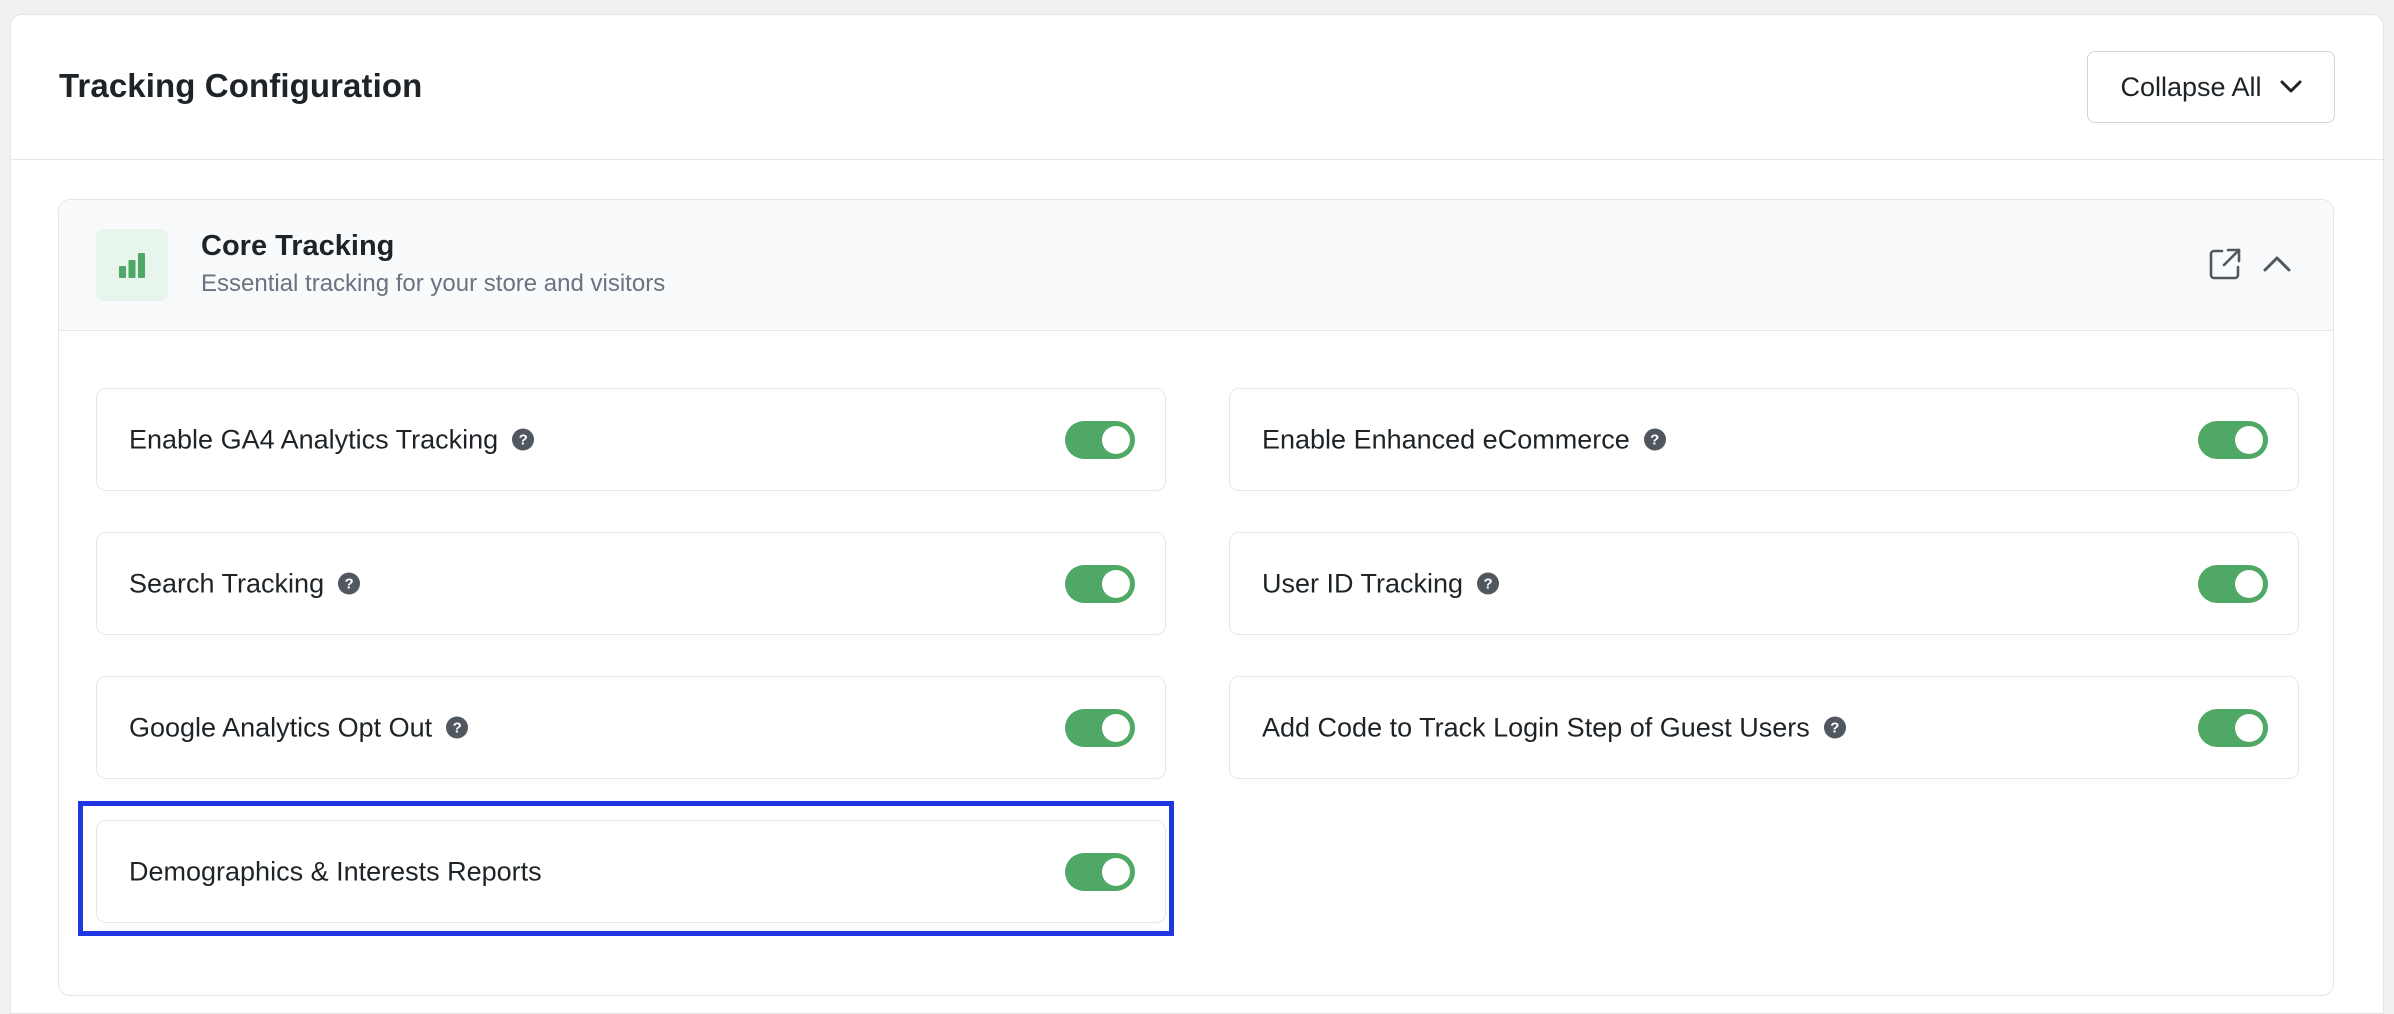 This screenshot has width=2394, height=1014. Describe the element at coordinates (1363, 583) in the screenshot. I see `setting-label: User ID Tracking` at that location.